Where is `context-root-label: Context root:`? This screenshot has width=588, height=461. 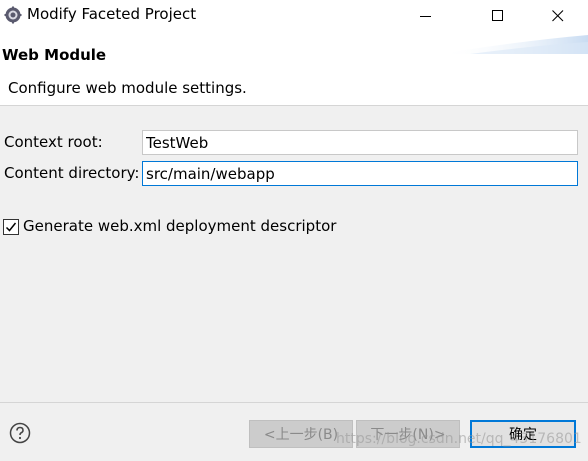
context-root-label: Context root: is located at coordinates (53, 142).